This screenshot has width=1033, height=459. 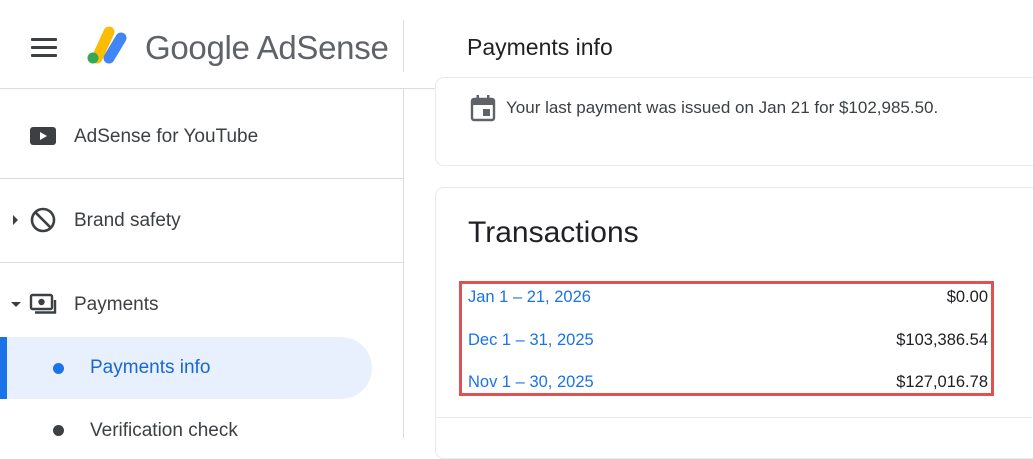 What do you see at coordinates (529, 297) in the screenshot?
I see `transaction-period-link: Jan 1 – 21, 2026` at bounding box center [529, 297].